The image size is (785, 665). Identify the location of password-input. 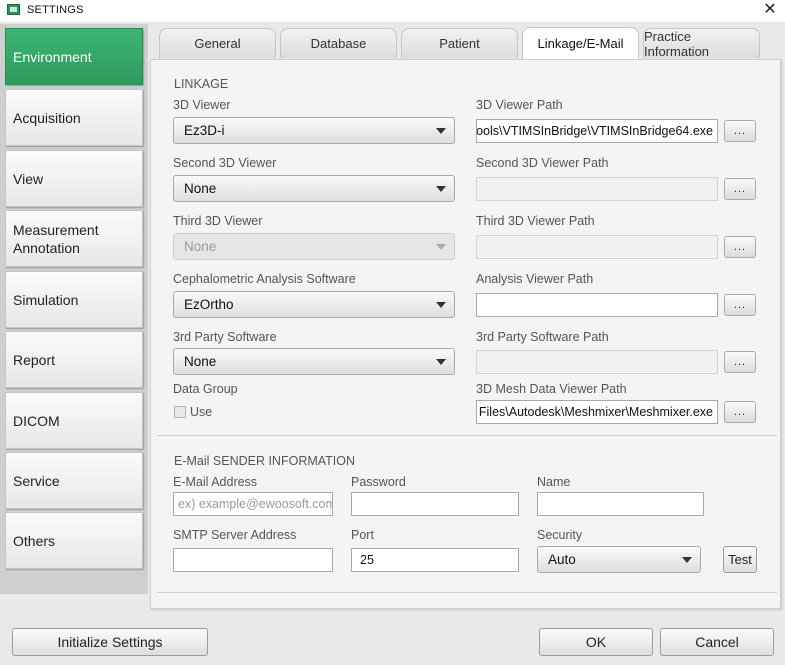
(435, 504).